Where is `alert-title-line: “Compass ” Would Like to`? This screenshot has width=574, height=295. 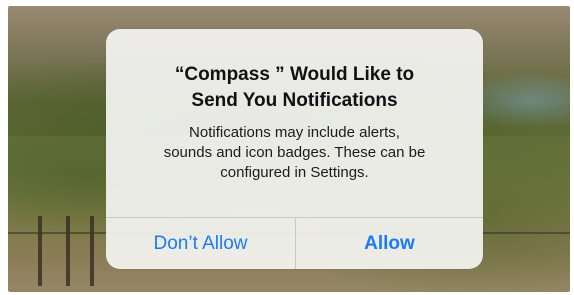 alert-title-line: “Compass ” Would Like to is located at coordinates (294, 74).